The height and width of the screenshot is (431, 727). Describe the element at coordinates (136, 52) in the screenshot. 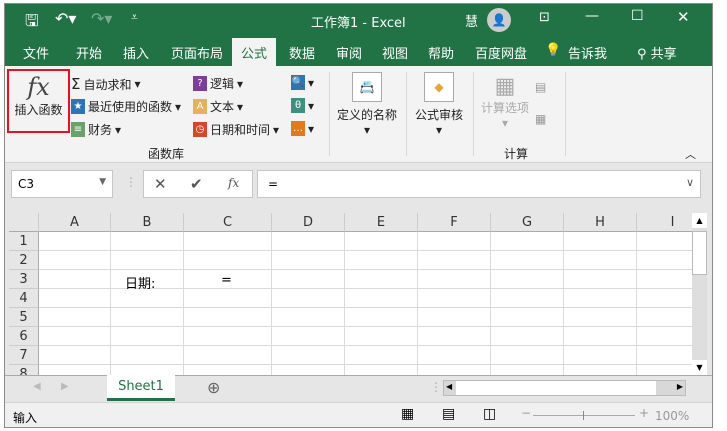

I see `tab-insert: 插入` at that location.